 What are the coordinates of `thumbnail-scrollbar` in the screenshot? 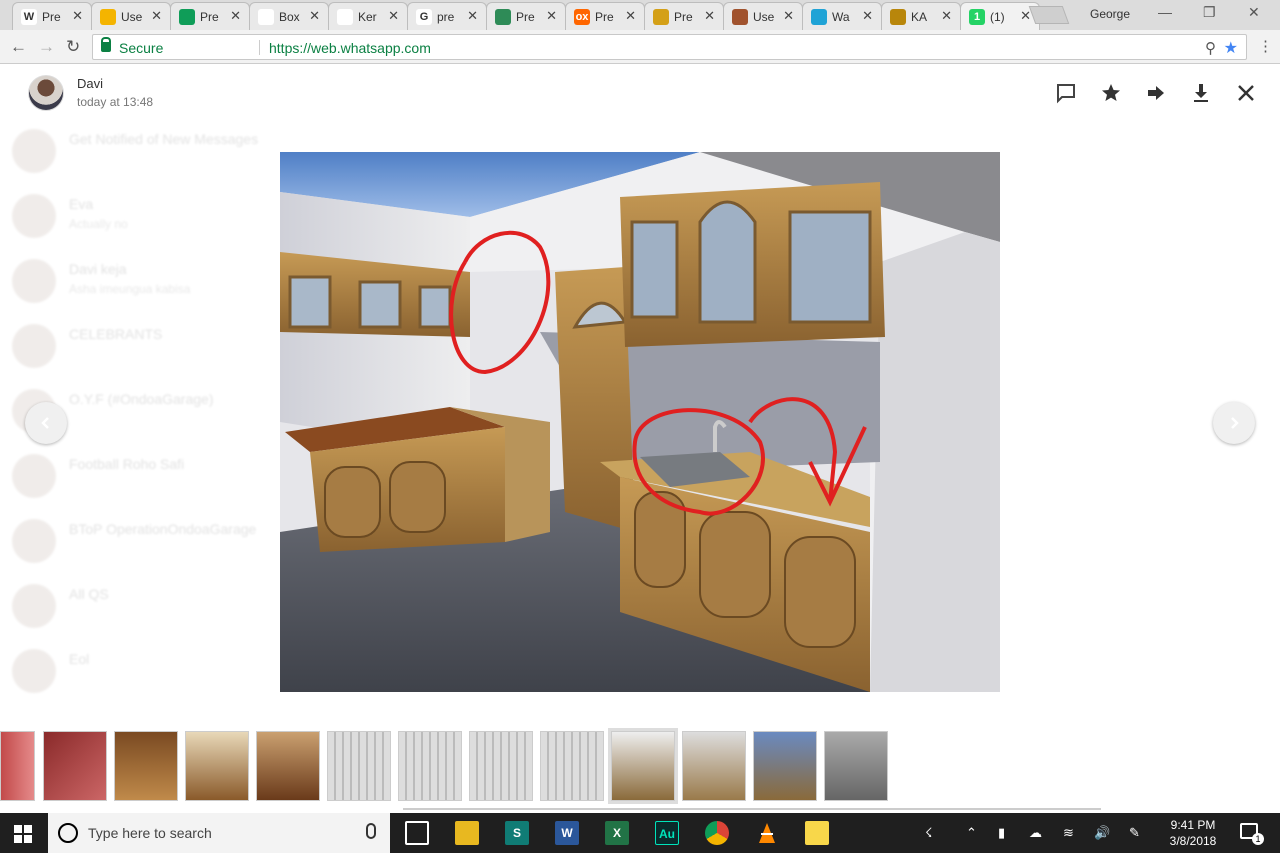 It's located at (752, 809).